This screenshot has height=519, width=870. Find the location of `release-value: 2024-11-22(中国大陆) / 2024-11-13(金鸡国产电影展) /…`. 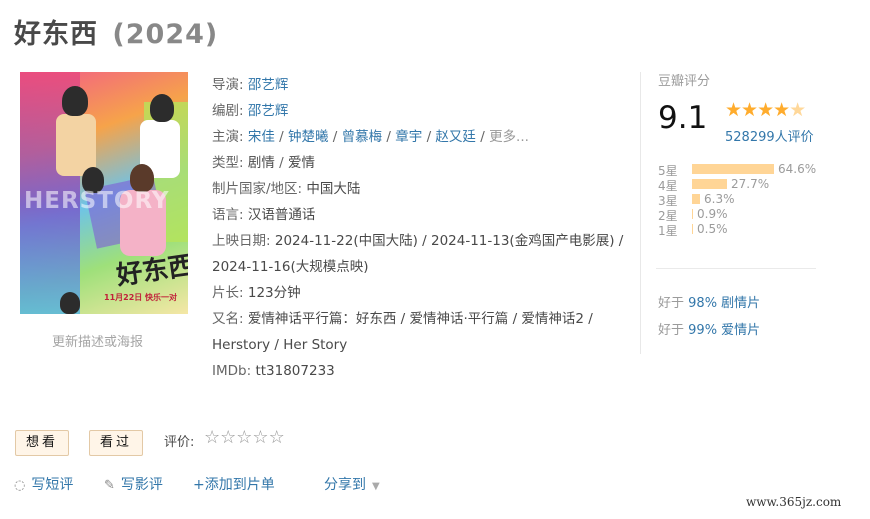

release-value: 2024-11-22(中国大陆) / 2024-11-13(金鸡国产电影展) /… is located at coordinates (418, 254).